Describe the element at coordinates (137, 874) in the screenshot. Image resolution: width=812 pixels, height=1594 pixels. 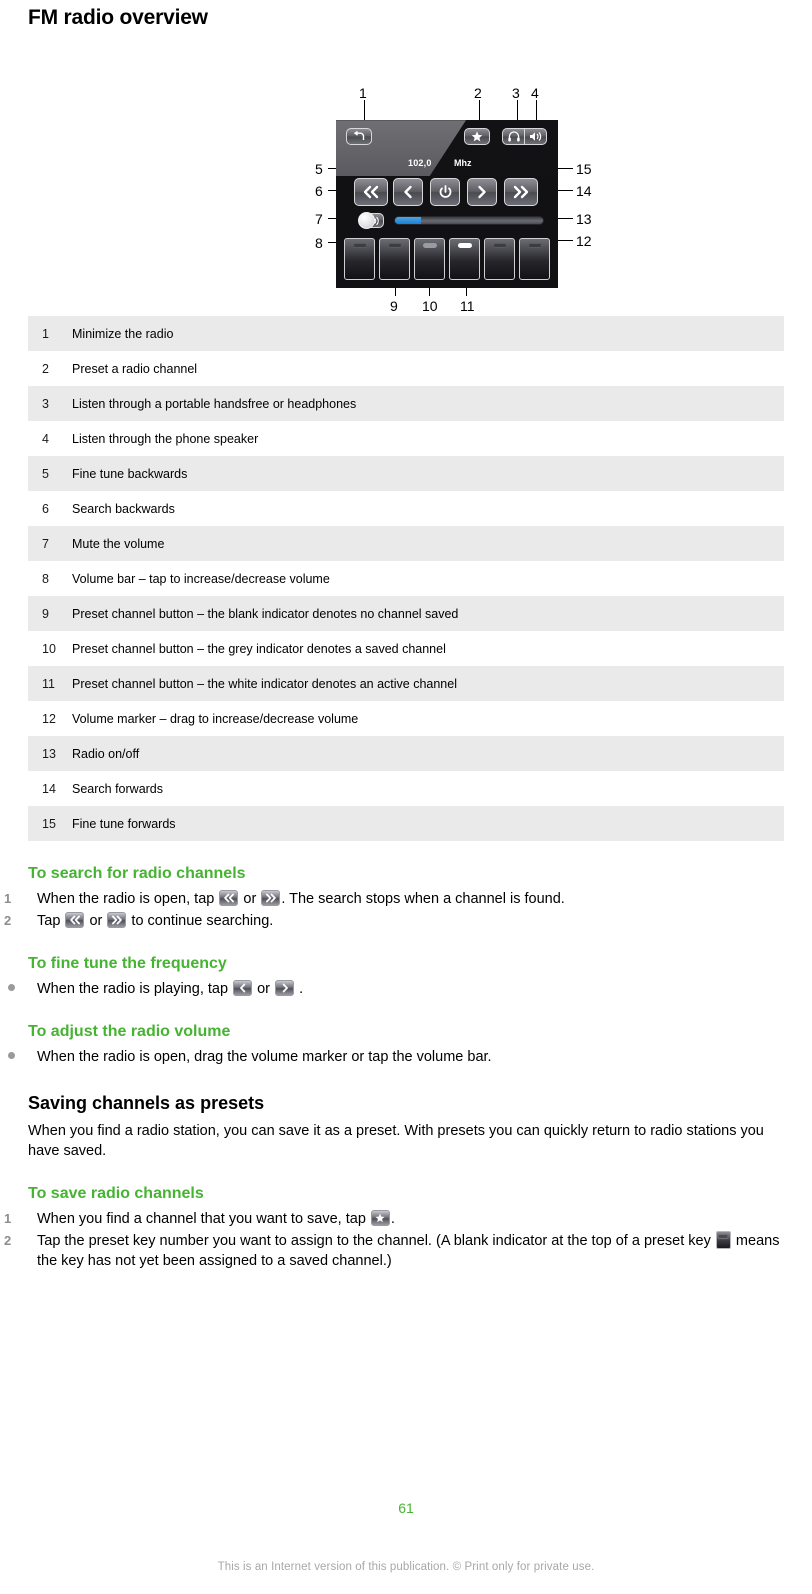
I see `heading-search-channels: To search for radio channels` at that location.